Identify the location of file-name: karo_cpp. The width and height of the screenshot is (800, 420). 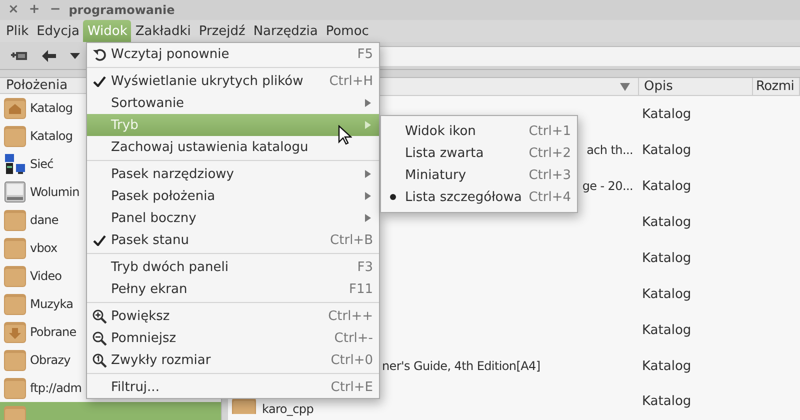
(288, 409).